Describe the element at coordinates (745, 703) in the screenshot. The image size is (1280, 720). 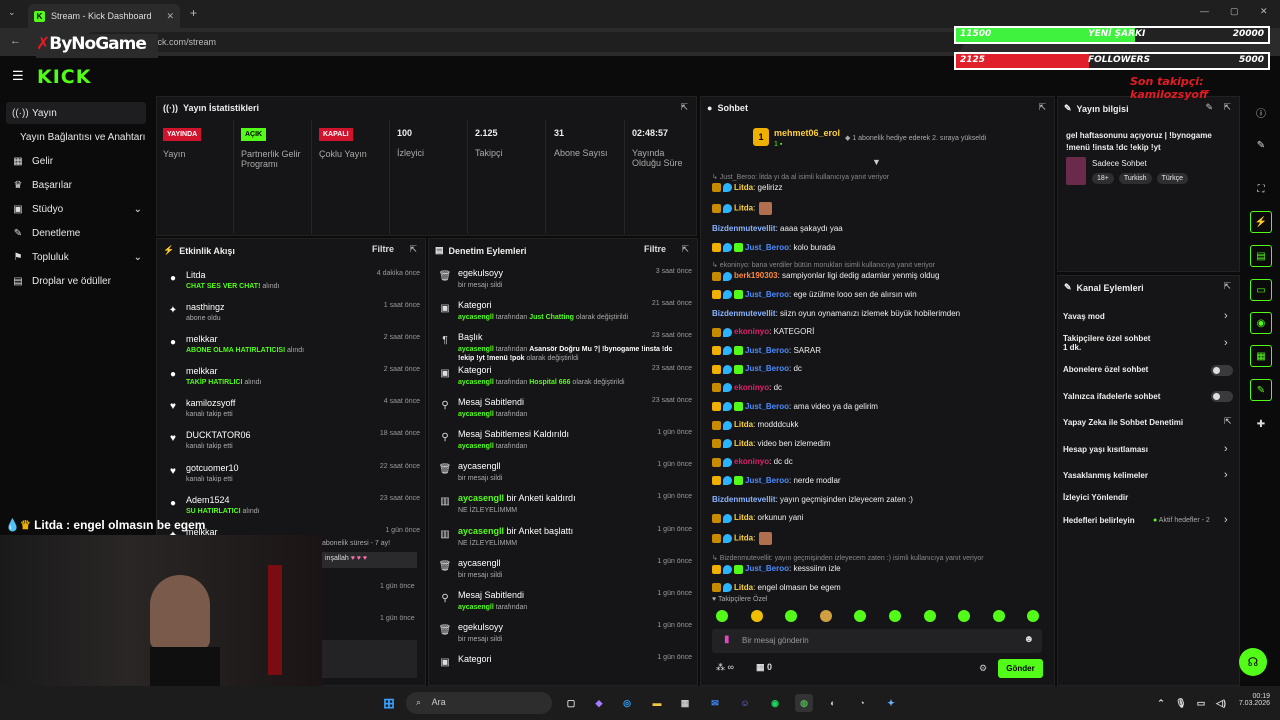
I see `discord-icon: ☺` at that location.